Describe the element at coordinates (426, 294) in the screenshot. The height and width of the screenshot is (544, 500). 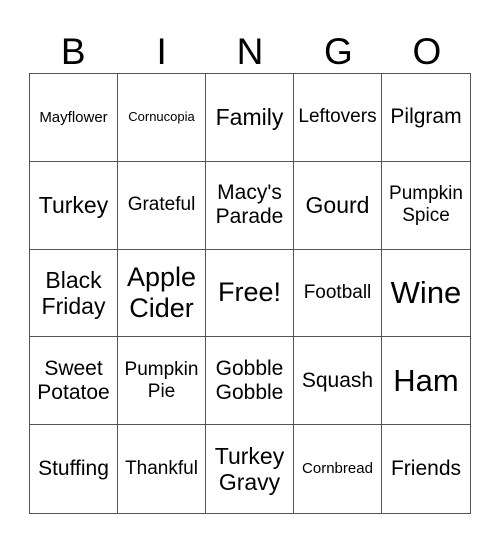
I see `bingo-cell: Wine` at that location.